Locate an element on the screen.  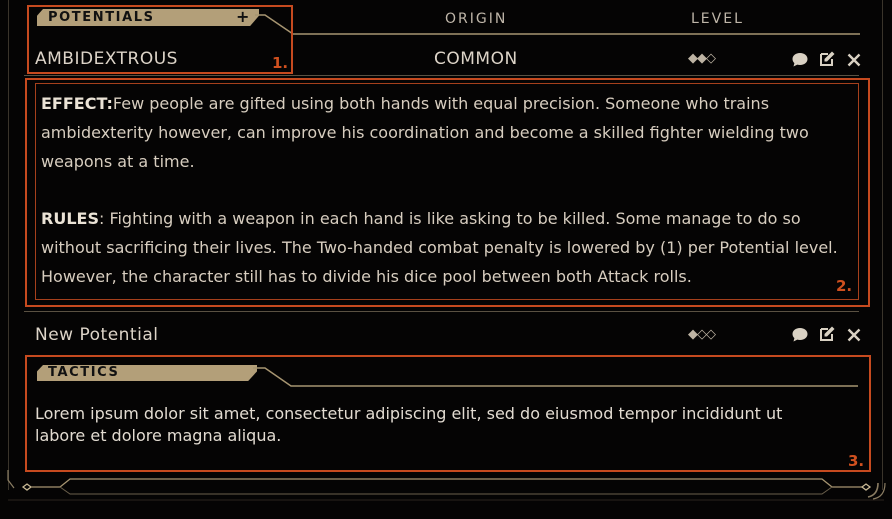
description-divider is located at coordinates (441, 311).